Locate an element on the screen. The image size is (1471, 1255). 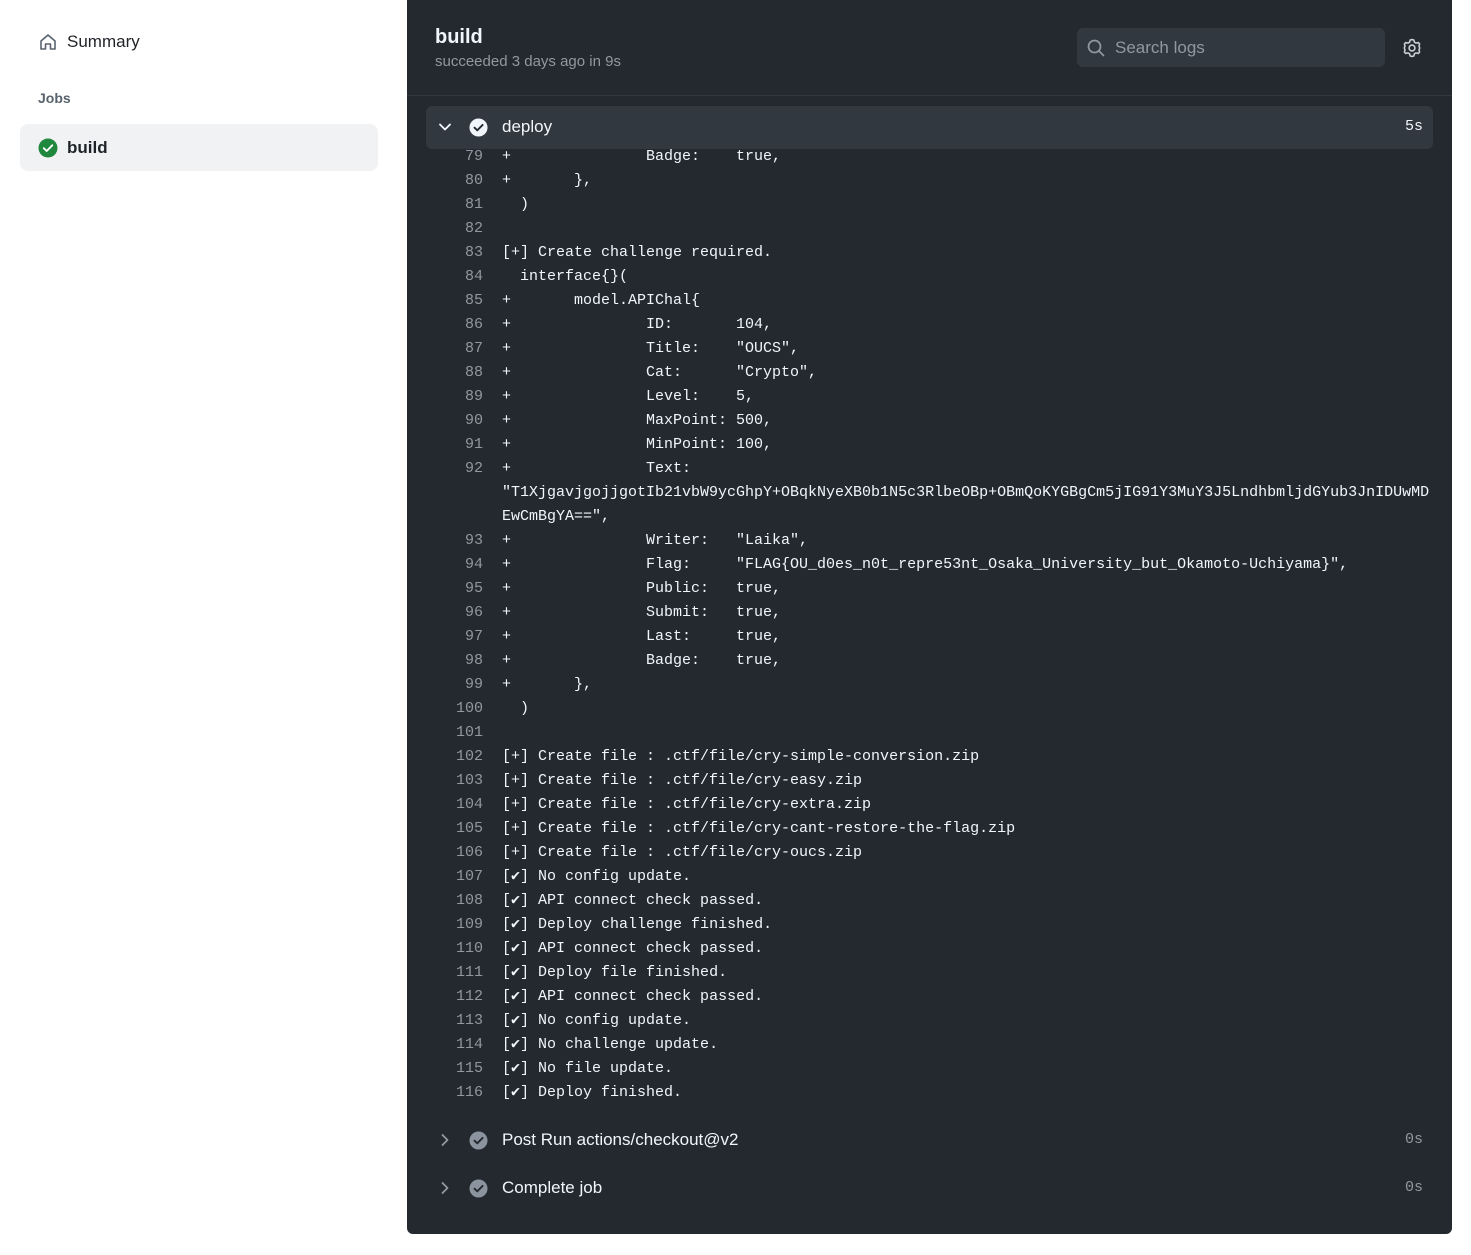
log-line: 93 + Writer: "Laika", is located at coordinates (929, 541).